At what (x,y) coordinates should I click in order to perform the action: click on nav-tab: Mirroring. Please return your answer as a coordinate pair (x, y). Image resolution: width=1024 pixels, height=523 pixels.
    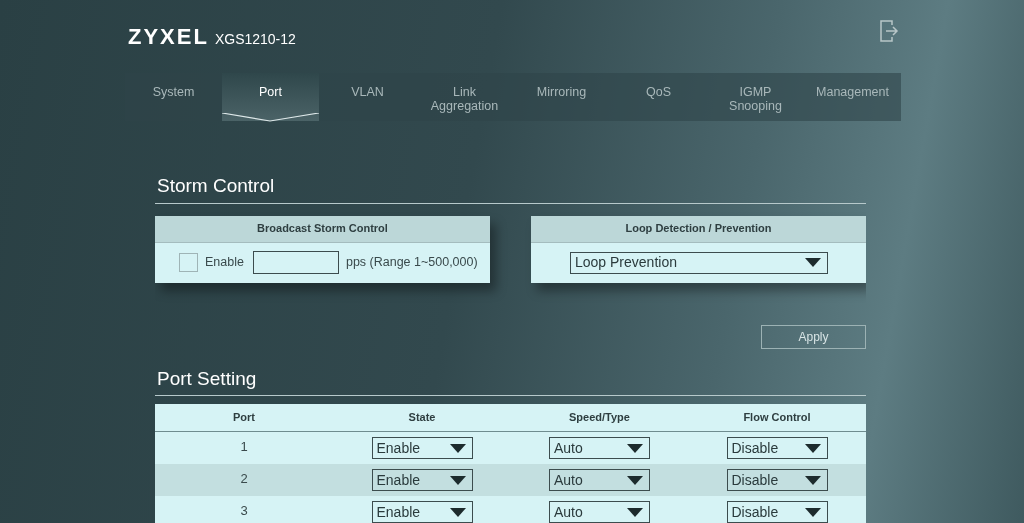
    Looking at the image, I should click on (561, 97).